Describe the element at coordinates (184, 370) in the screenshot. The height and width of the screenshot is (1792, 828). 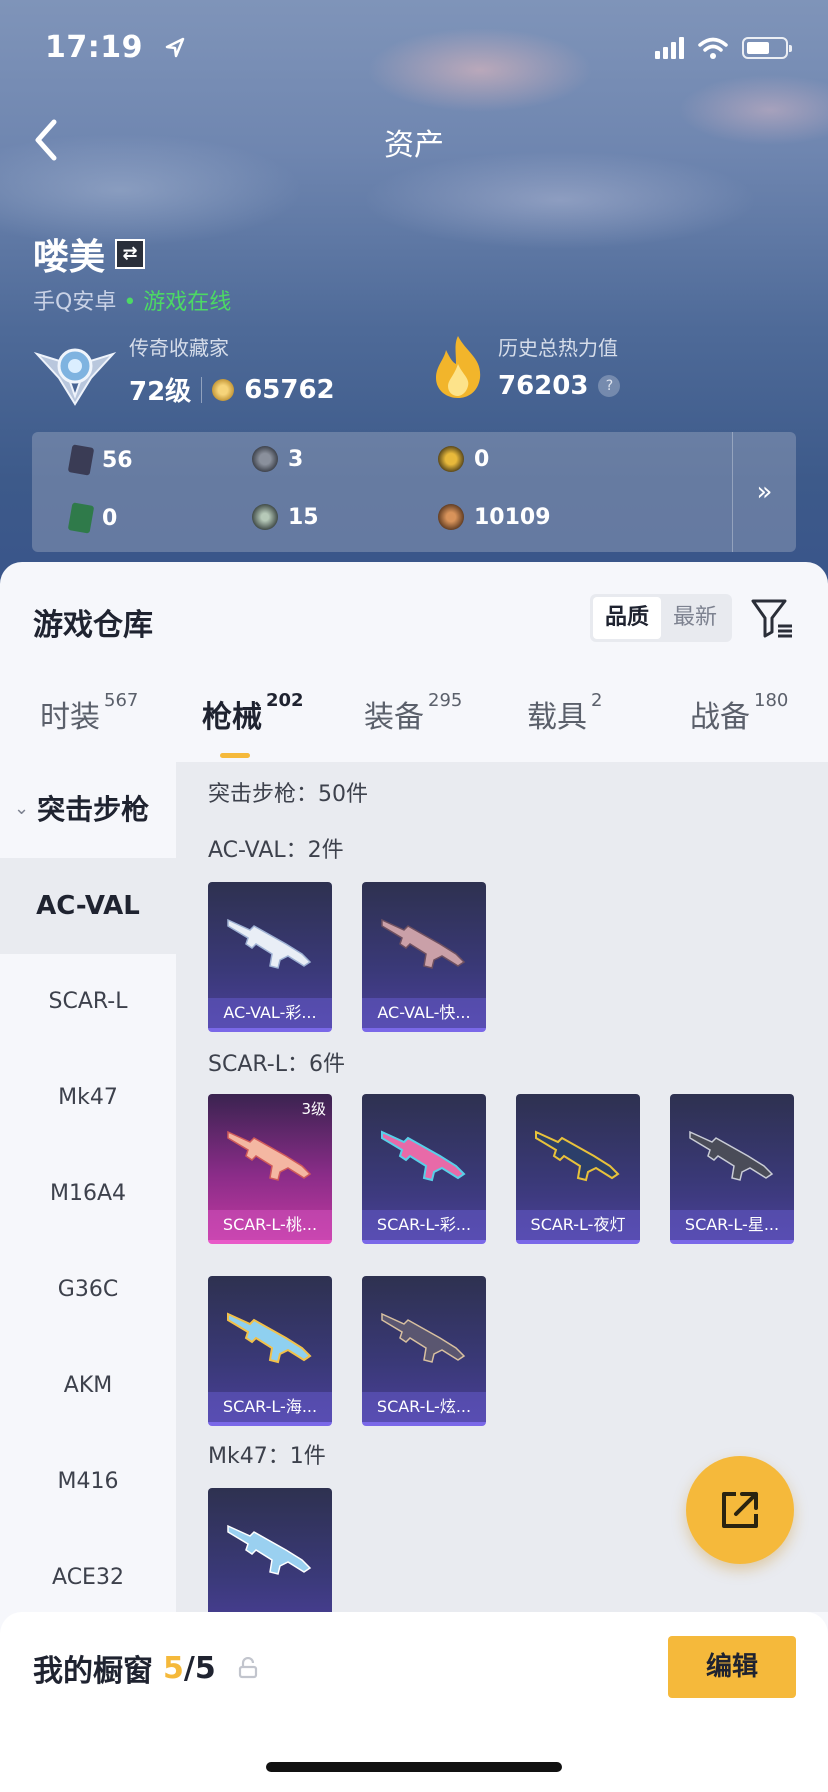
I see `collector-rank: 传奇收藏家 72级 65762` at that location.